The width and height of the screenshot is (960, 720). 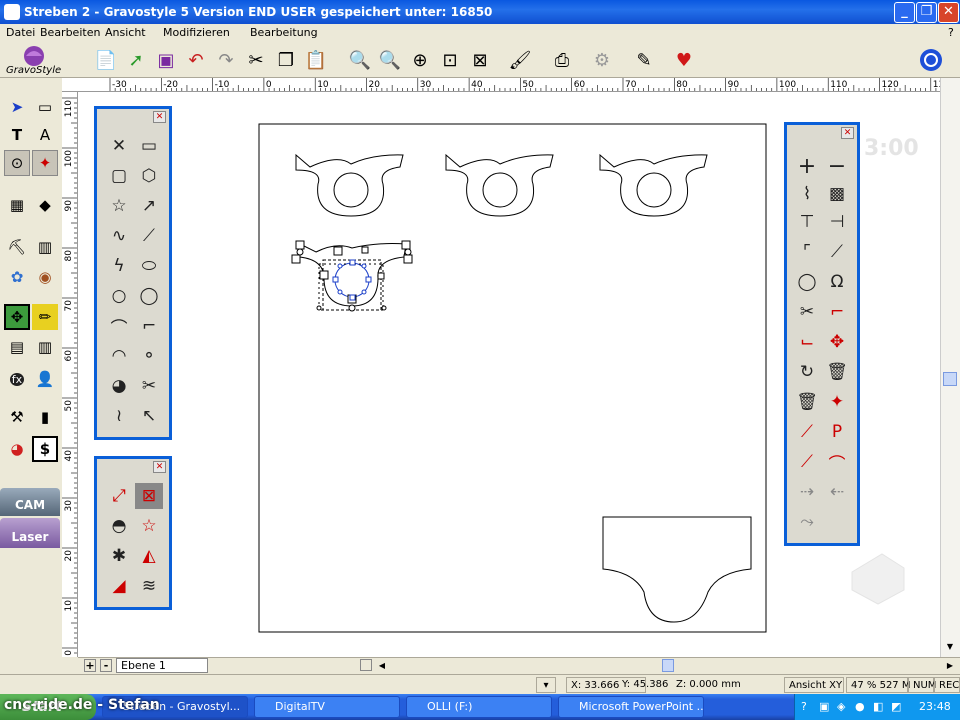 What do you see at coordinates (668, 665) in the screenshot?
I see `hscroll-thumb` at bounding box center [668, 665].